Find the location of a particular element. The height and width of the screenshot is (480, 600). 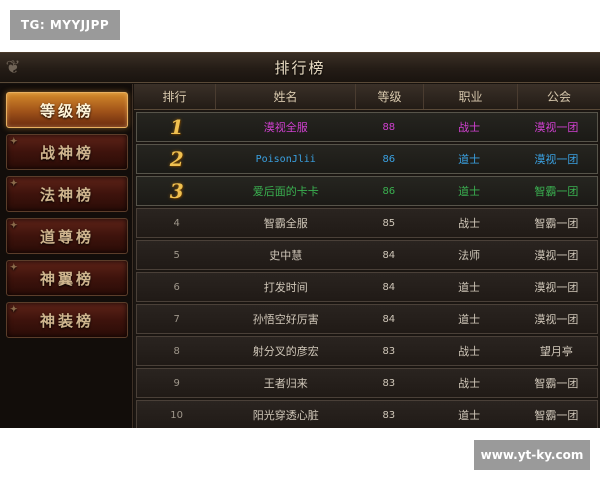

guild-cell: 望月亭 is located at coordinates (556, 351).